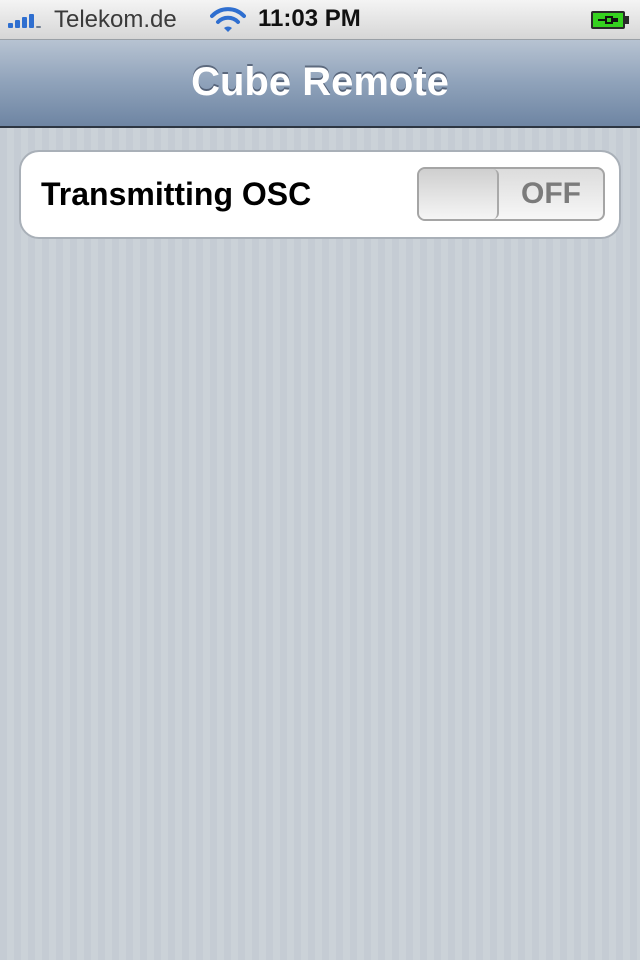 The width and height of the screenshot is (640, 960). What do you see at coordinates (176, 194) in the screenshot?
I see `setting-label: Transmitting OSC` at bounding box center [176, 194].